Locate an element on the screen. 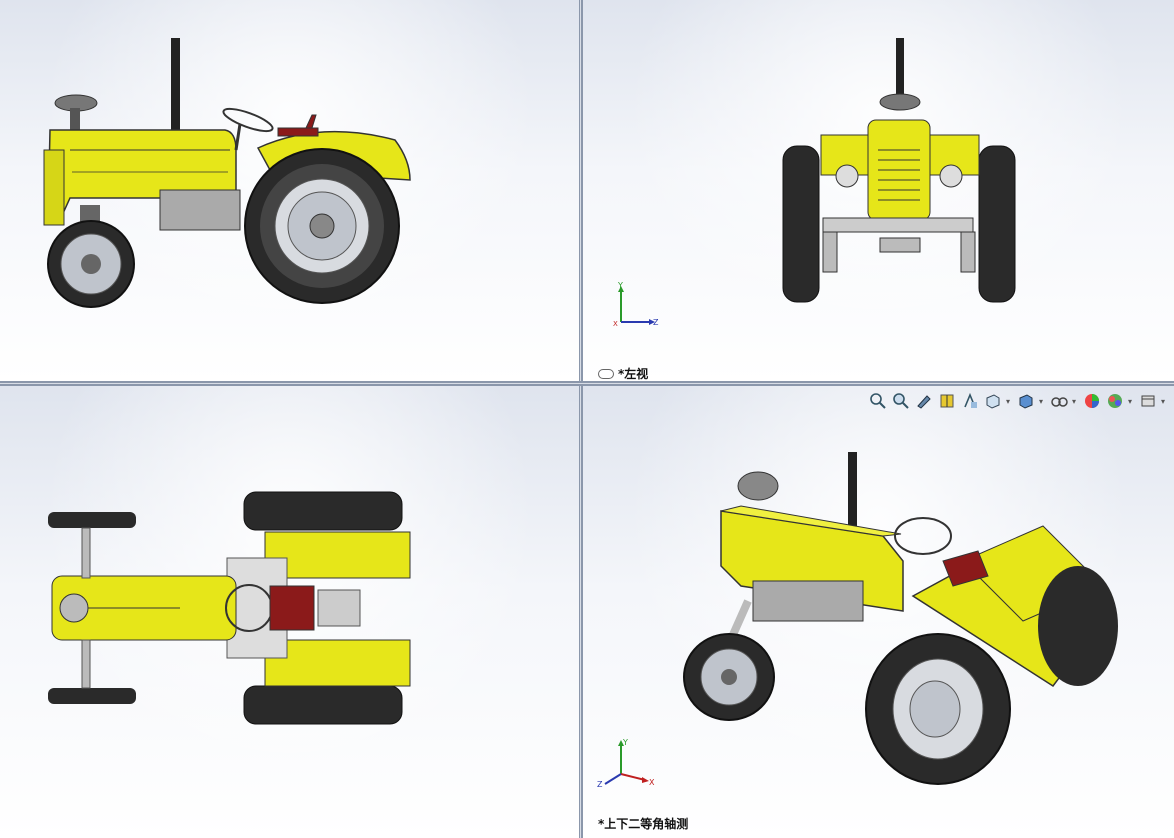 This screenshot has width=1174, height=838. tractor-isometric-model is located at coordinates (900, 618).